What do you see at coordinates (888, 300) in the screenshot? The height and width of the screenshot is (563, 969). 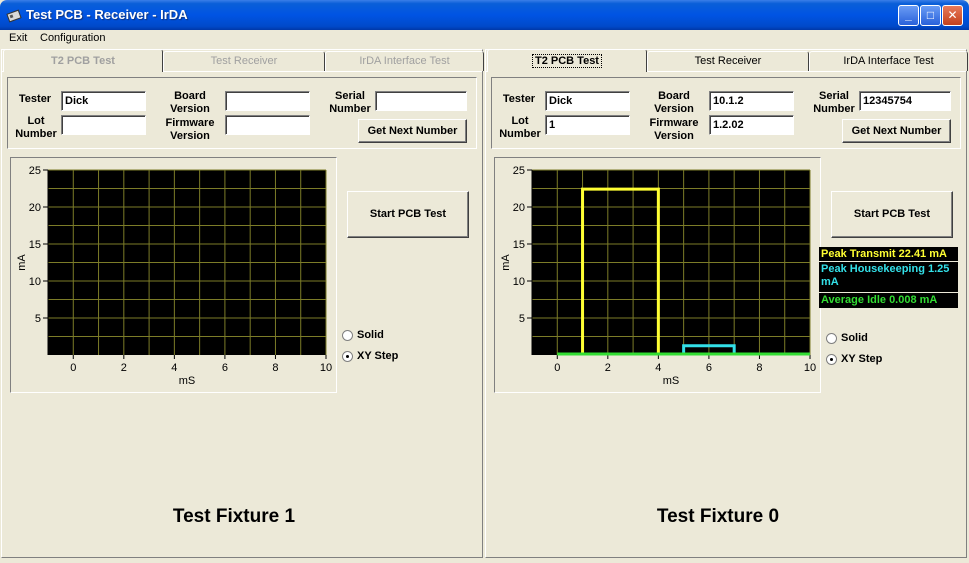 I see `average-idle-readout: Average Idle 0.008 mA` at bounding box center [888, 300].